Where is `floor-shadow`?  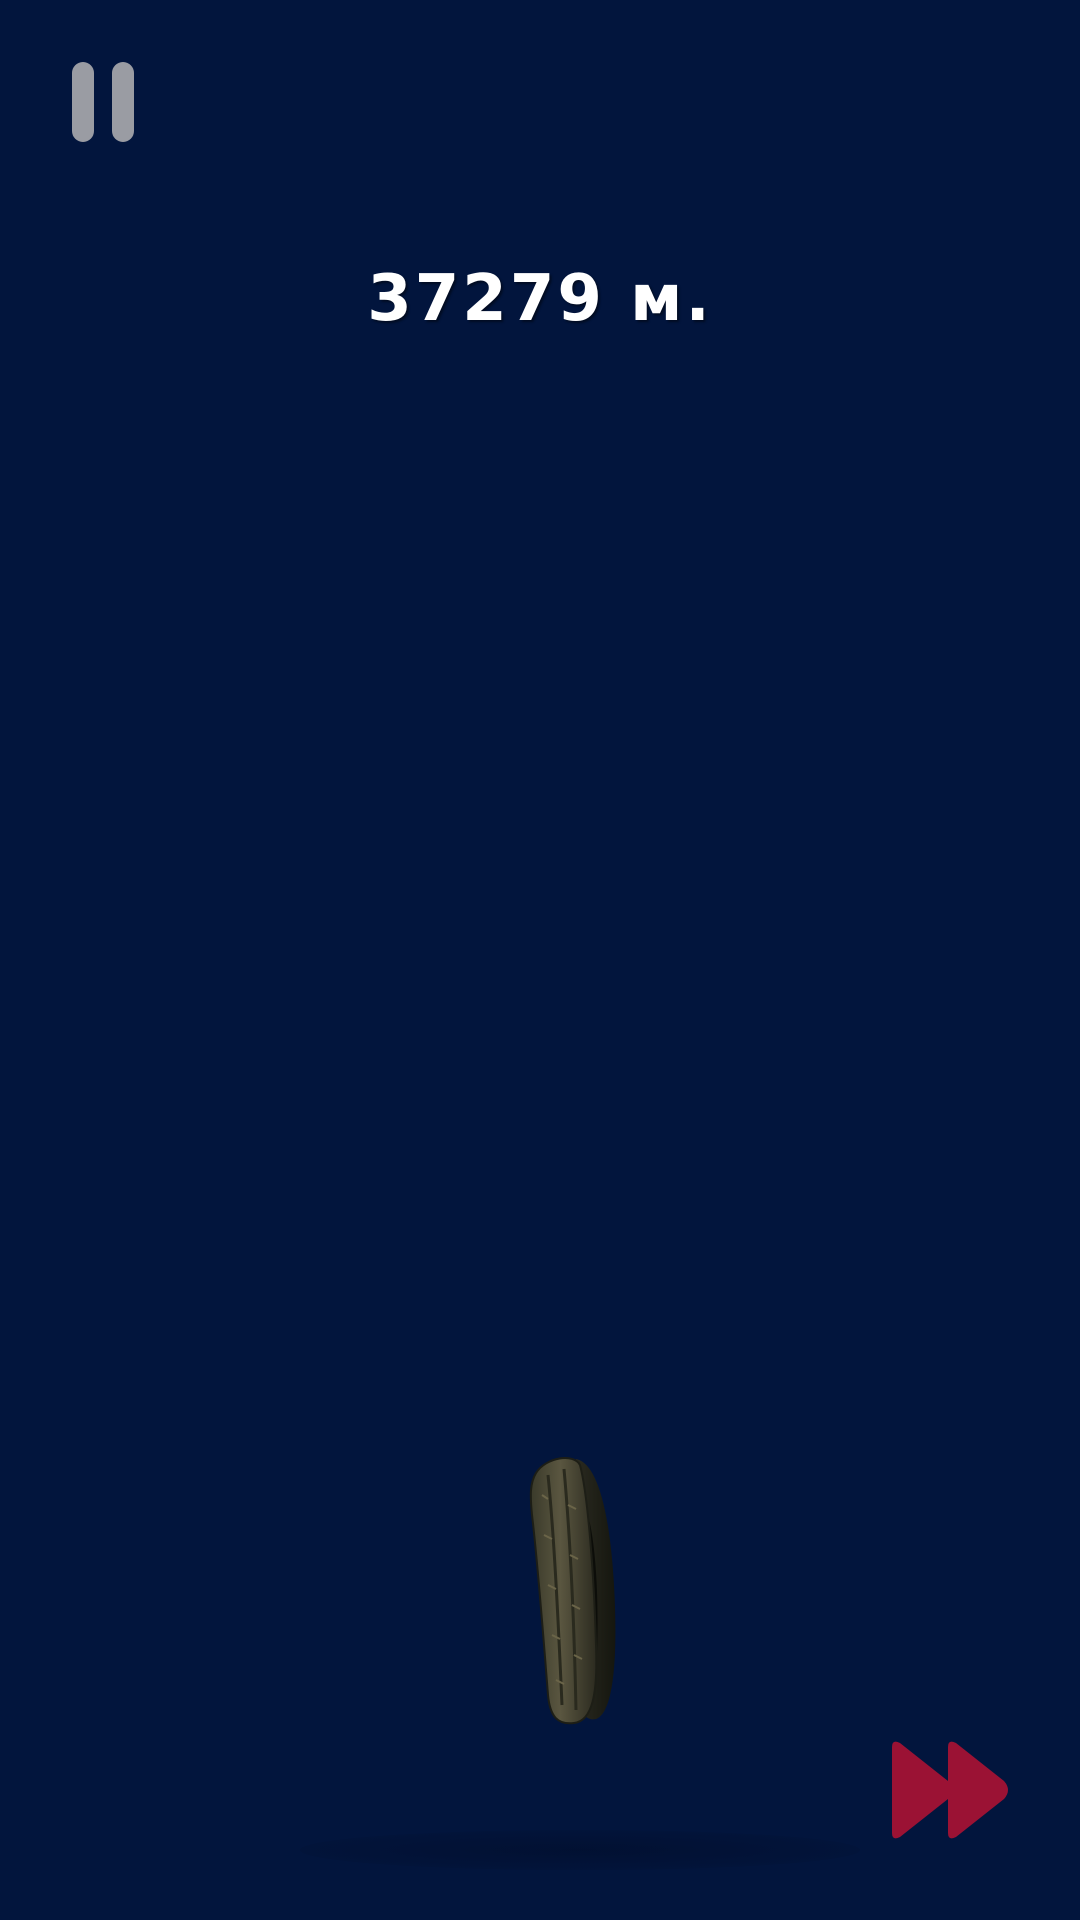 floor-shadow is located at coordinates (580, 1850).